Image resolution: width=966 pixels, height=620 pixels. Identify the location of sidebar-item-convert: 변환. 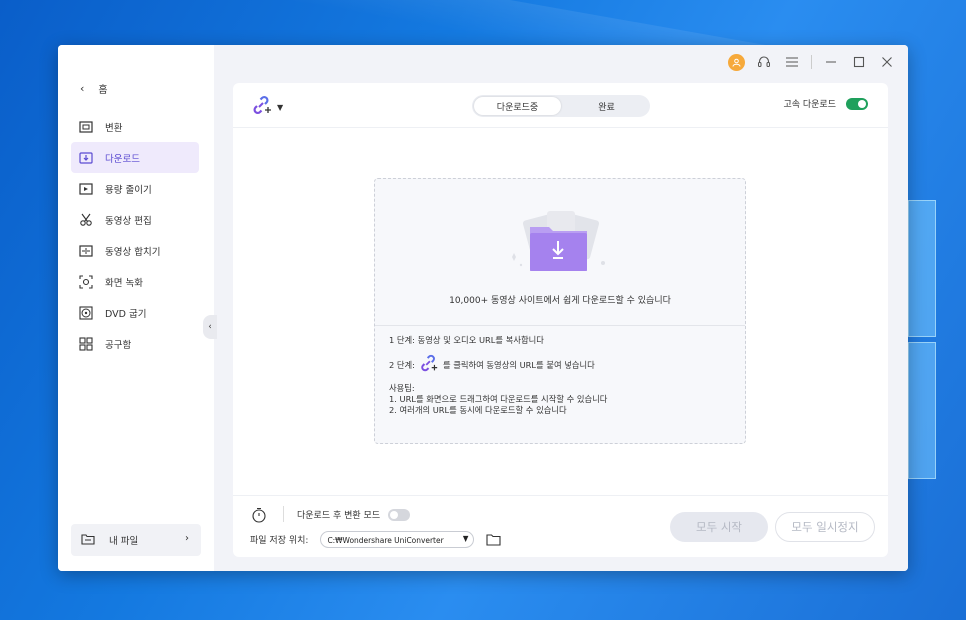
(135, 126).